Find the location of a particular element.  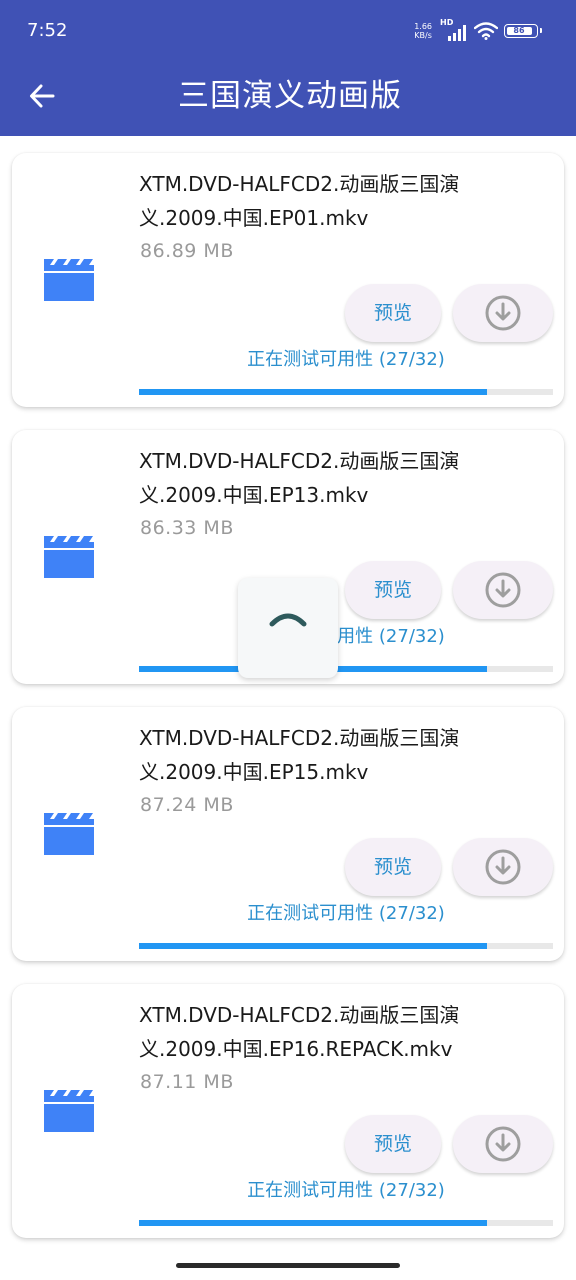

status-bar: 7:52 1.66 KB/s HD 86 is located at coordinates (288, 30).